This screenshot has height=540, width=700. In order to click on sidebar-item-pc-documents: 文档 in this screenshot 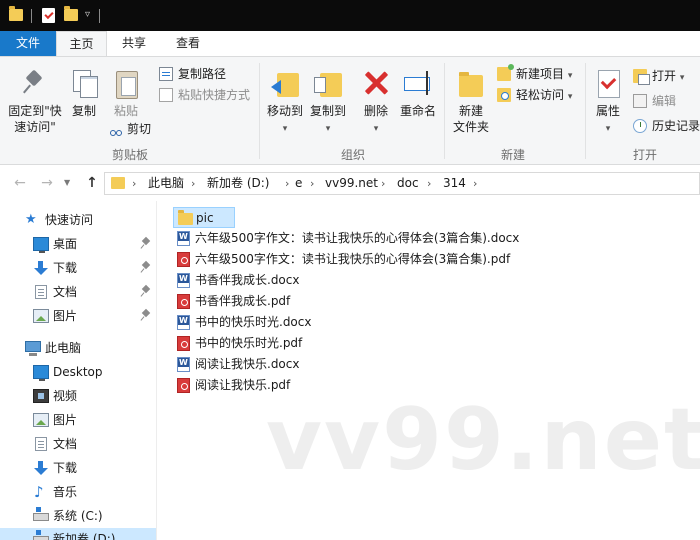, I will do `click(78, 444)`.